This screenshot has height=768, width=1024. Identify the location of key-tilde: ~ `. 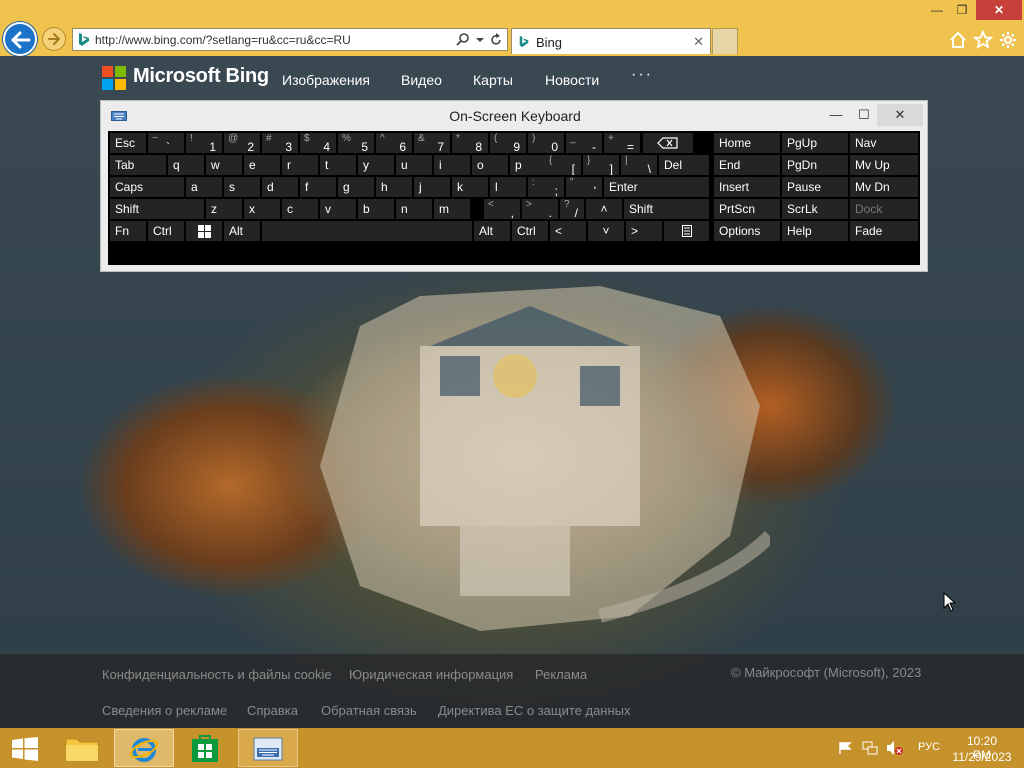
(166, 143).